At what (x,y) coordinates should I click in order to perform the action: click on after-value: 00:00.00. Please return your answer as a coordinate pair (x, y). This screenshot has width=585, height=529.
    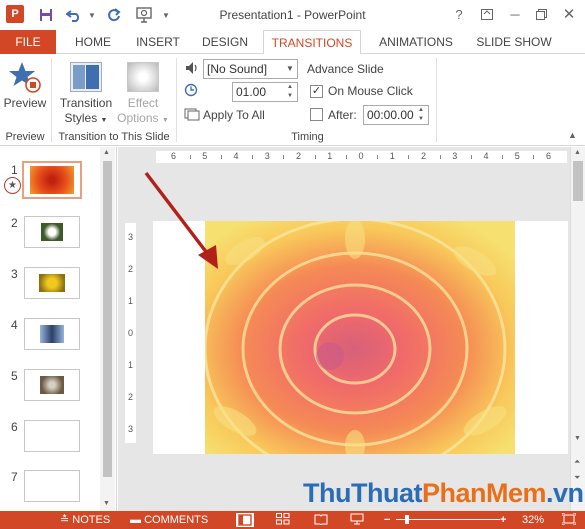
    Looking at the image, I should click on (390, 115).